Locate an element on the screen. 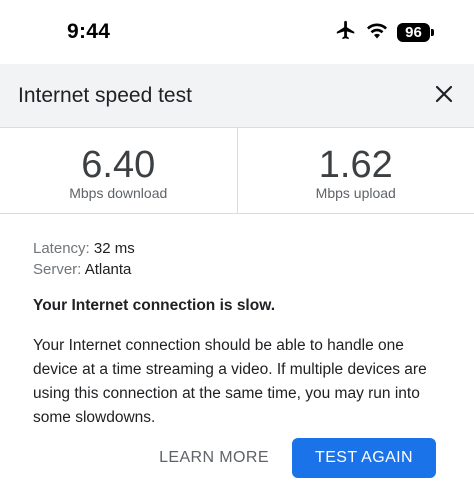 The width and height of the screenshot is (474, 498). close-icon is located at coordinates (444, 96).